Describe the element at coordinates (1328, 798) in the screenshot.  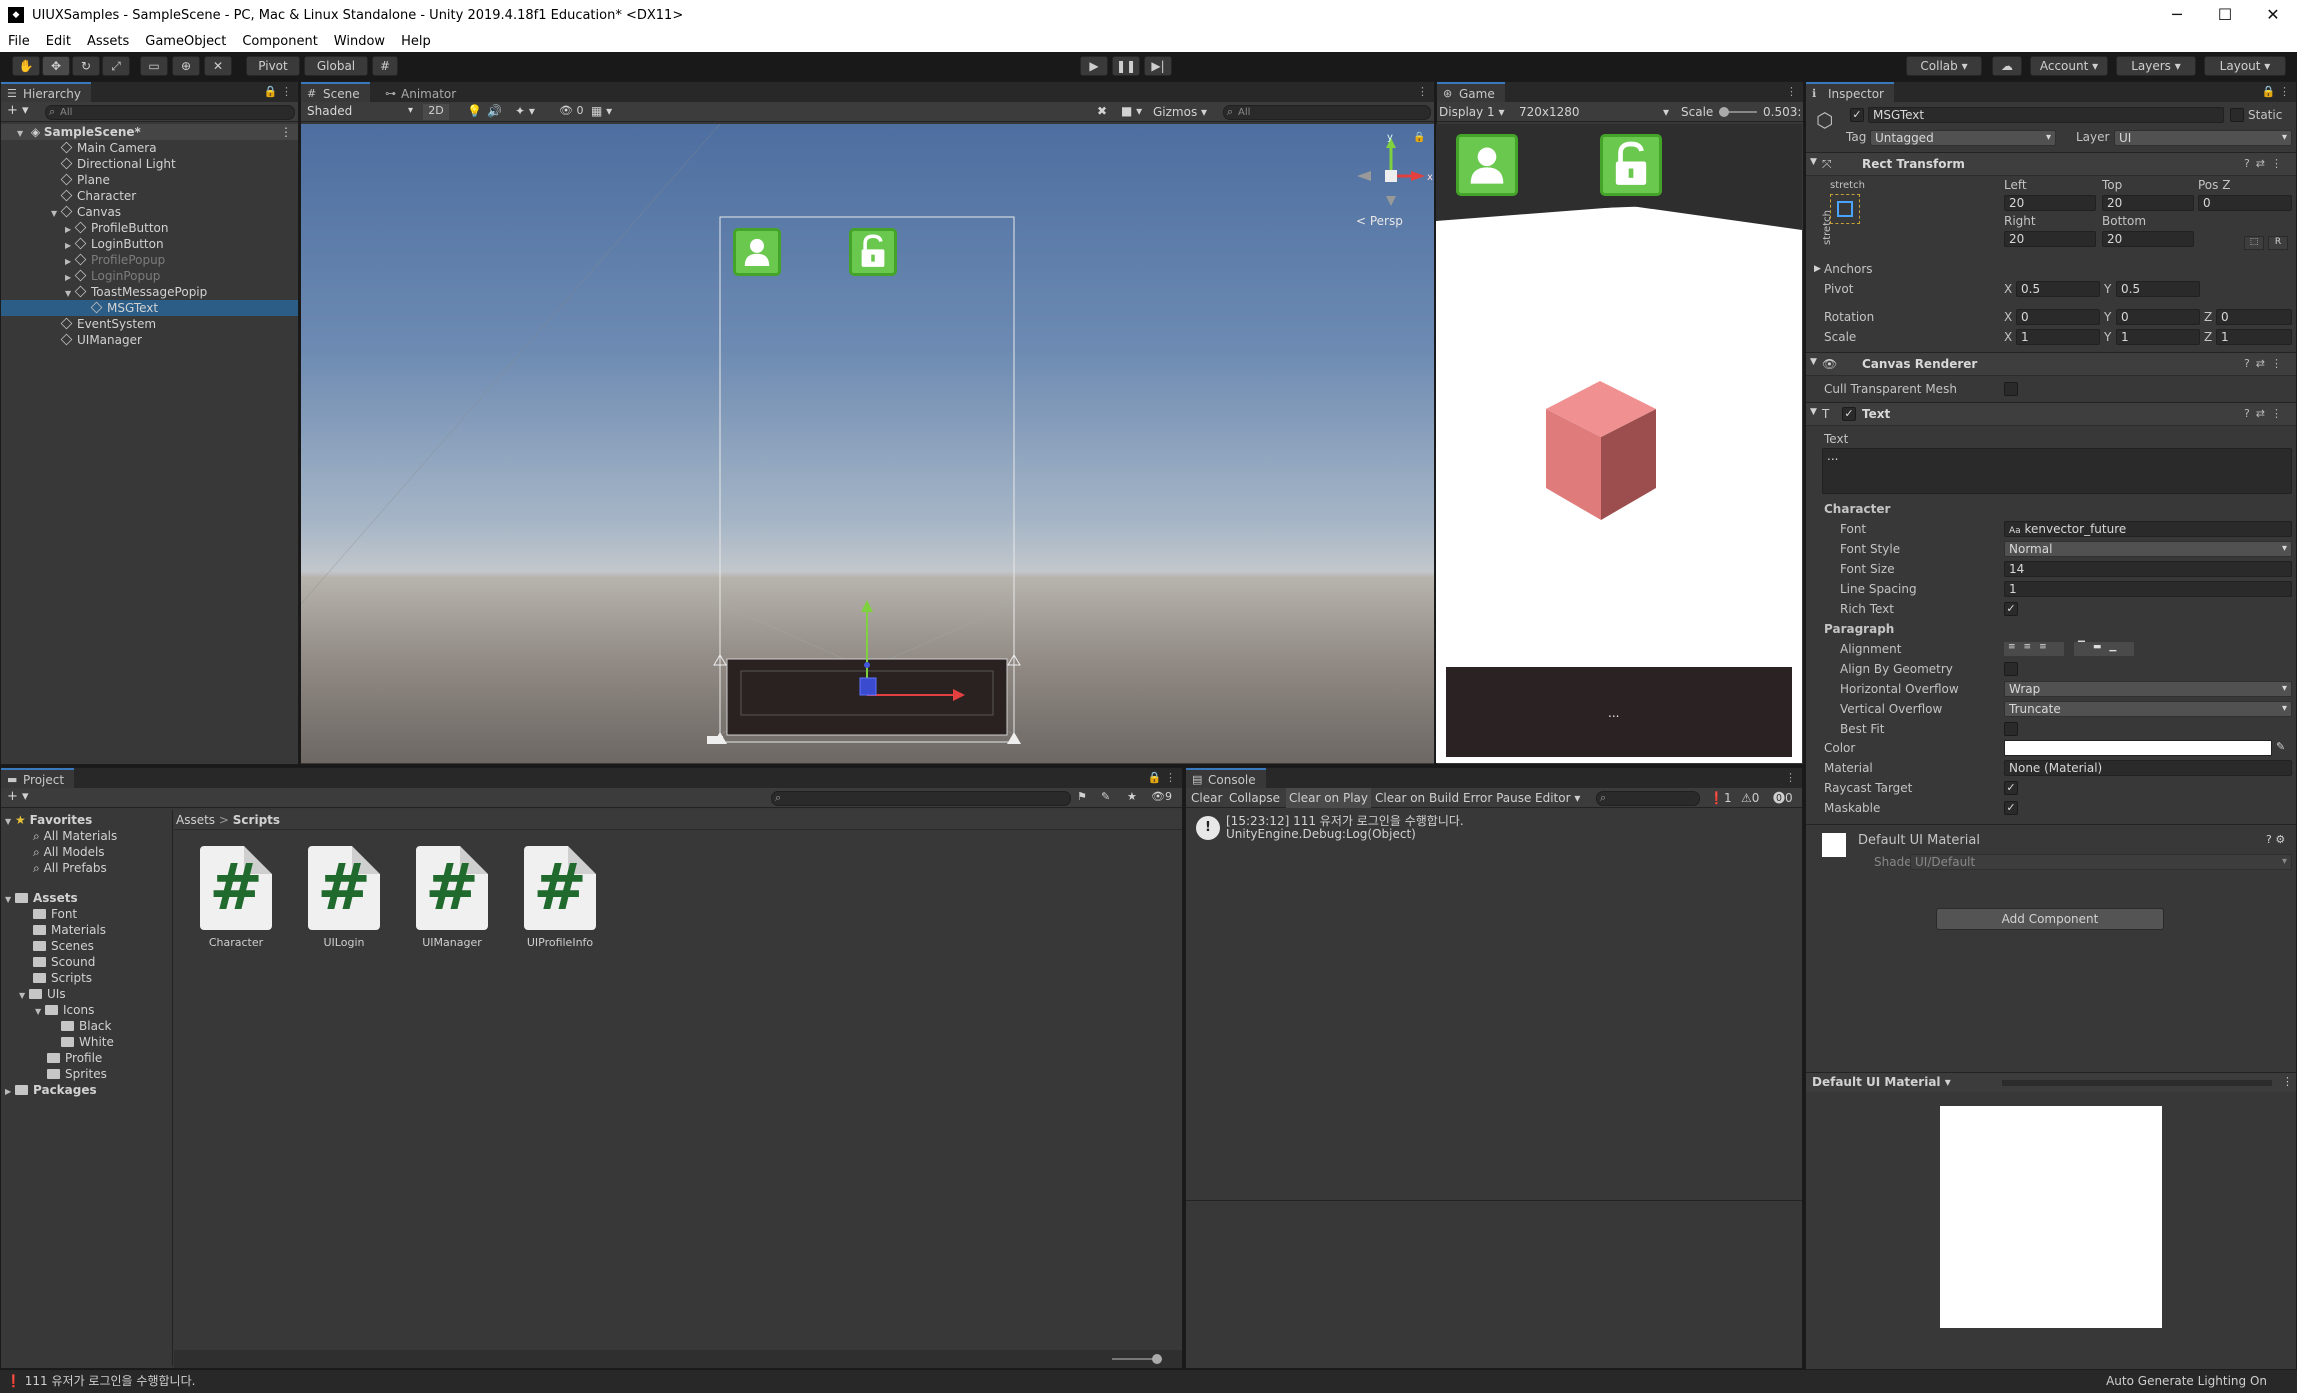
I see `clear-on-play-toggle: Clear on Play` at that location.